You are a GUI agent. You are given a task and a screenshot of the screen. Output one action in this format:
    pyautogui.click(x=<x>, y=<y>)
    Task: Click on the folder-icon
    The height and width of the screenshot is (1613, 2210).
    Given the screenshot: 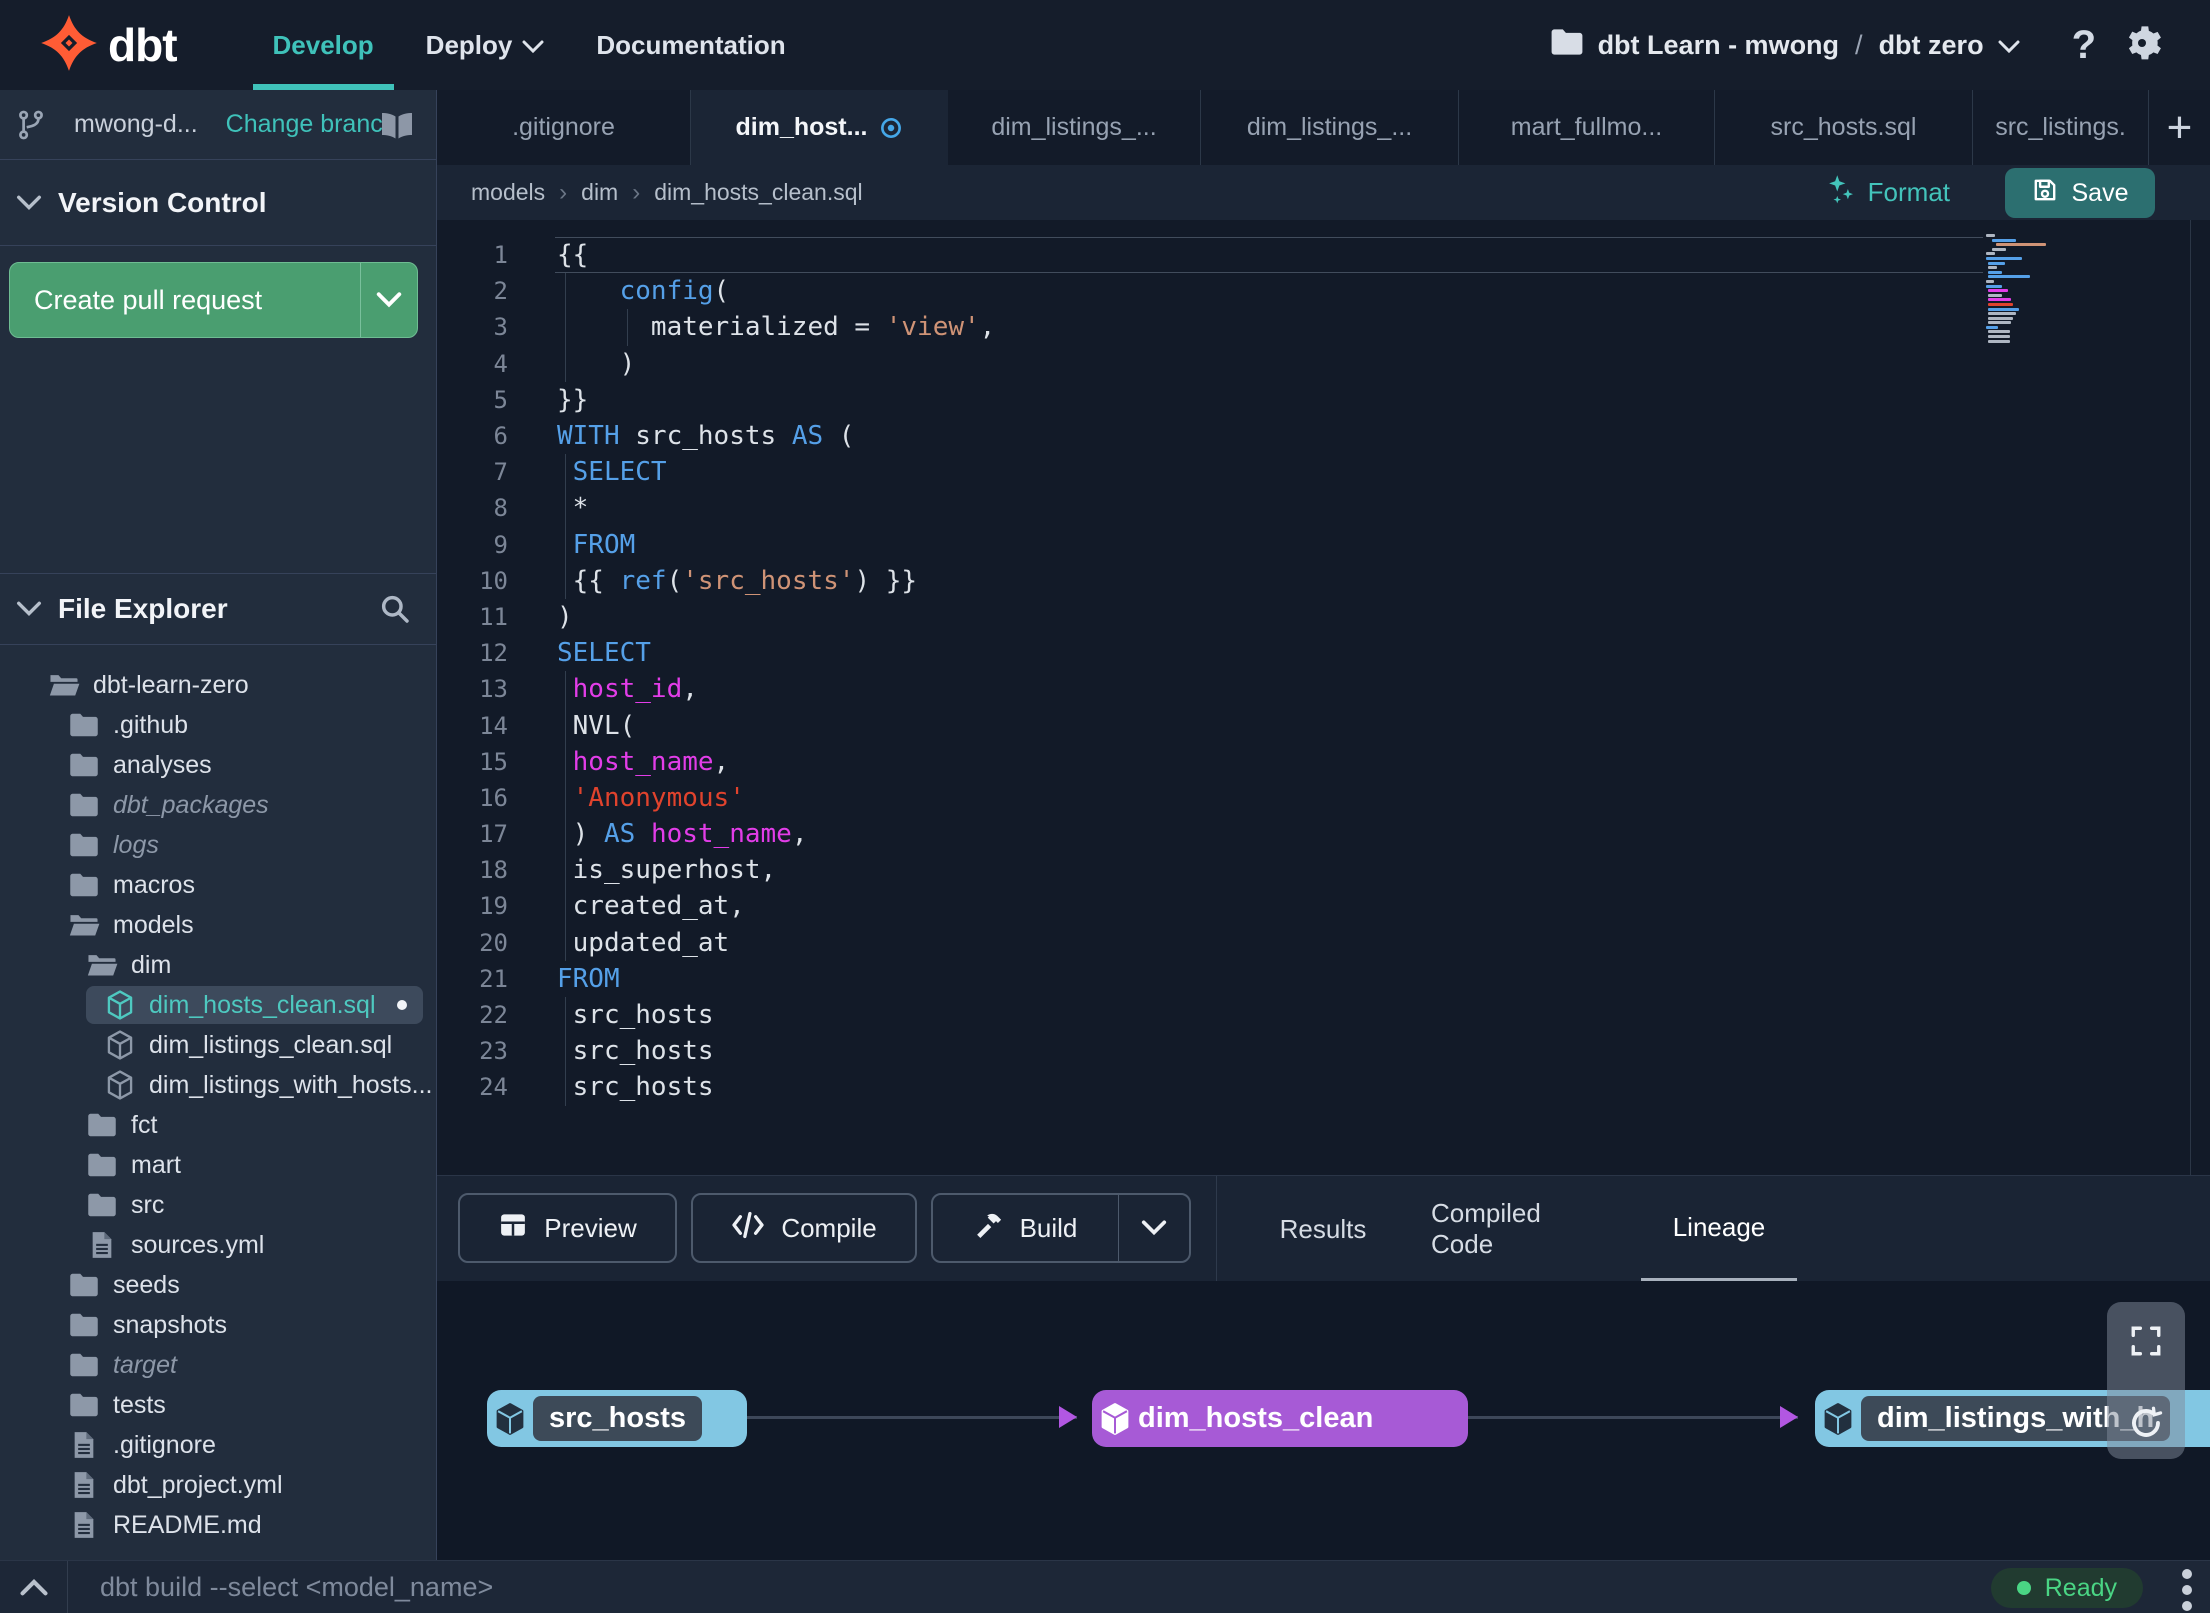 What is the action you would take?
    pyautogui.click(x=102, y=1205)
    